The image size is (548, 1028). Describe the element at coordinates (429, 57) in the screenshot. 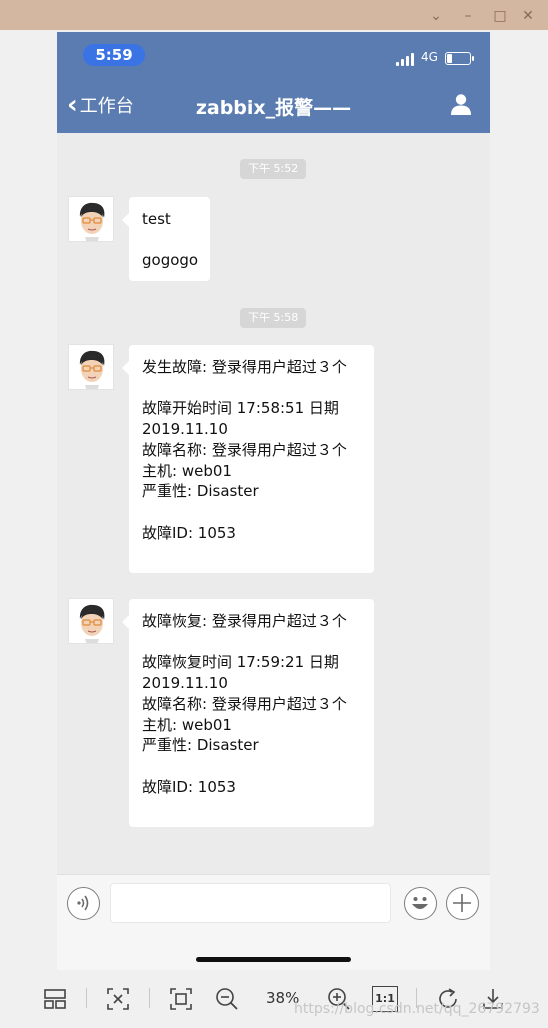

I see `network-type: 4G` at that location.